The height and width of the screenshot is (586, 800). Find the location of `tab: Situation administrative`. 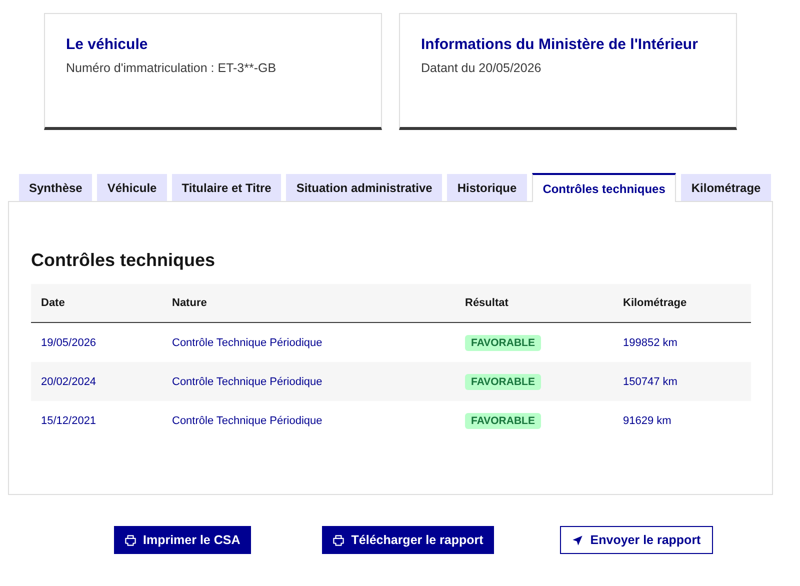

tab: Situation administrative is located at coordinates (364, 187).